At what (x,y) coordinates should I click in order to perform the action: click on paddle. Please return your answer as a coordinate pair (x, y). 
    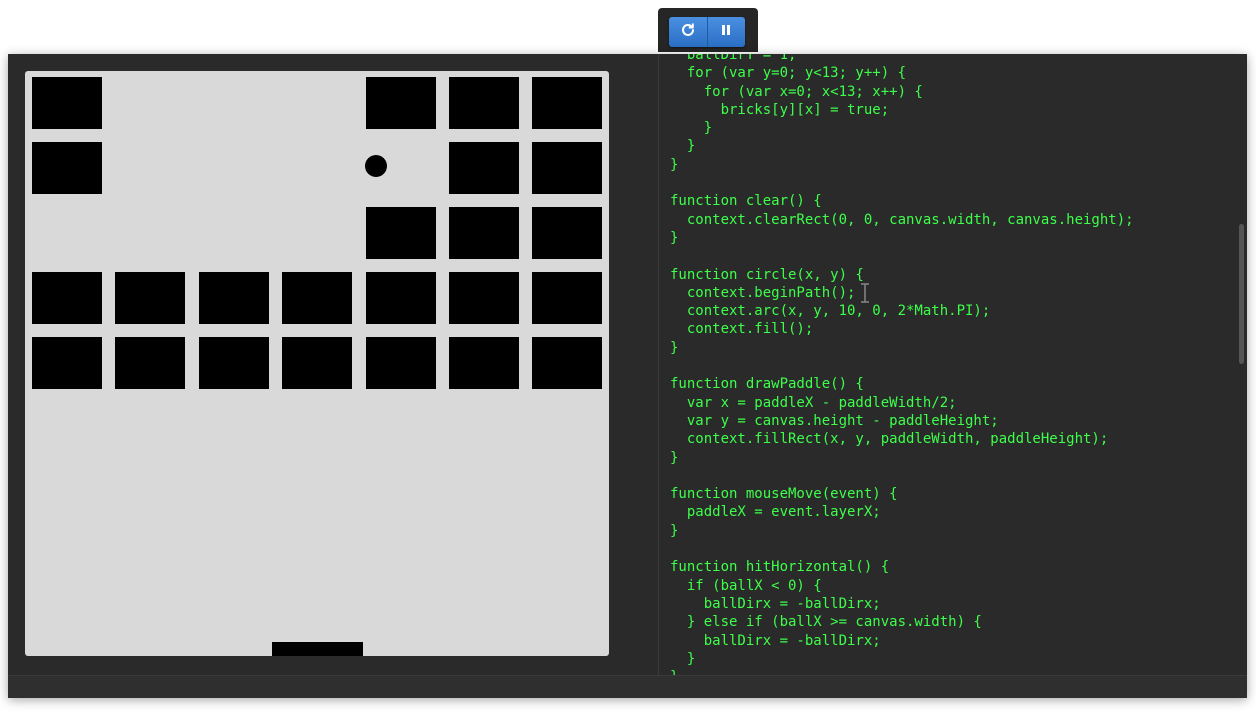
    Looking at the image, I should click on (317, 649).